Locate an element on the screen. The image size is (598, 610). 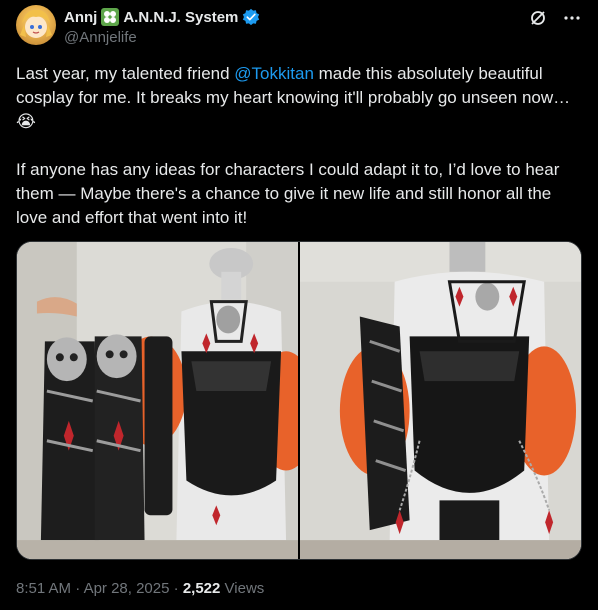
more-options-icon is located at coordinates (572, 18).